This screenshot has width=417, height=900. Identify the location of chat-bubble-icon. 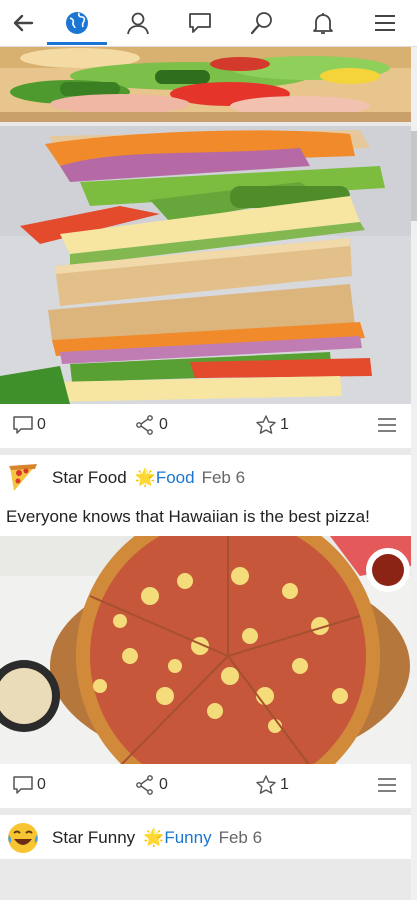
(200, 23).